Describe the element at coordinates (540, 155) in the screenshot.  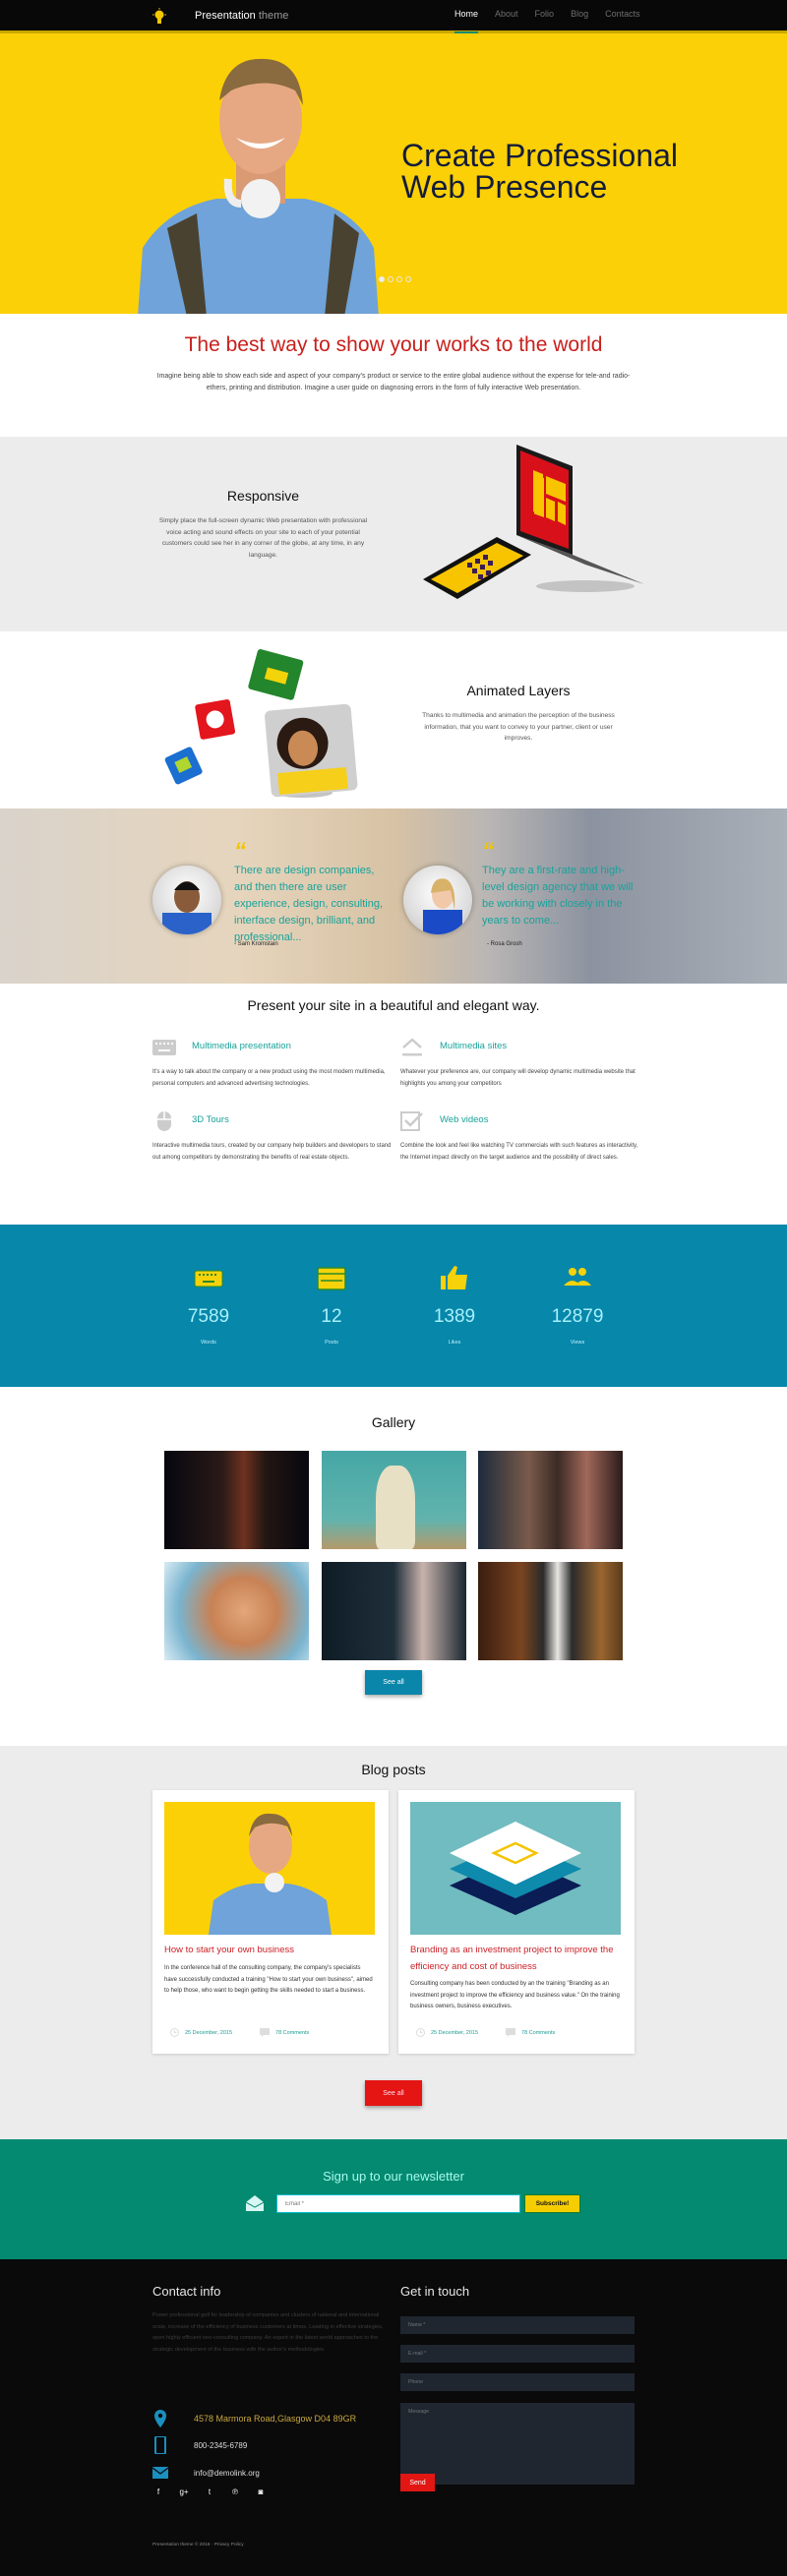
I see `hero-title-line1: Create Professional` at that location.